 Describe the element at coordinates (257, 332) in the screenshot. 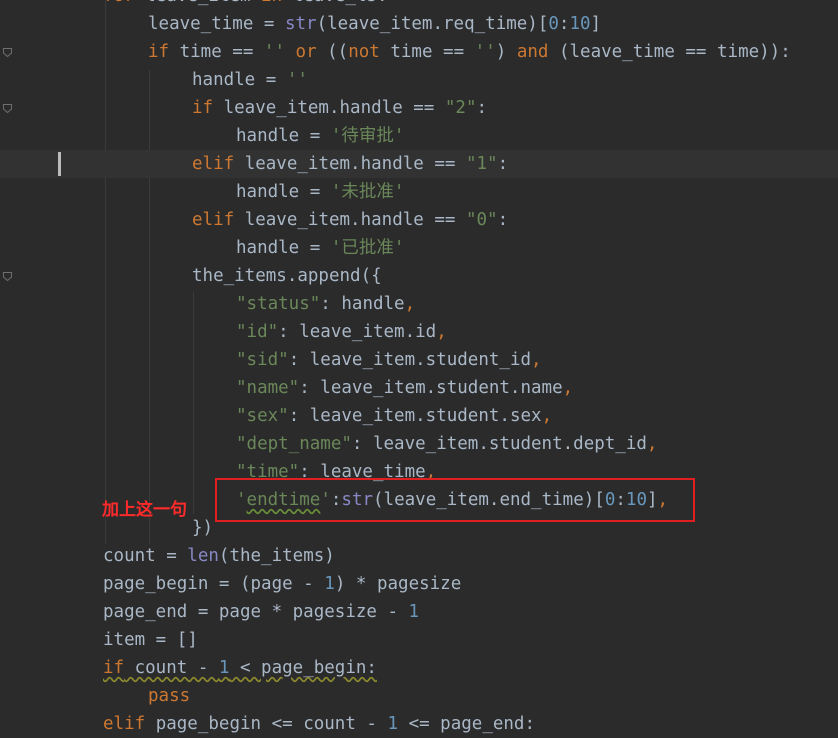

I see `code-token: "id"` at that location.